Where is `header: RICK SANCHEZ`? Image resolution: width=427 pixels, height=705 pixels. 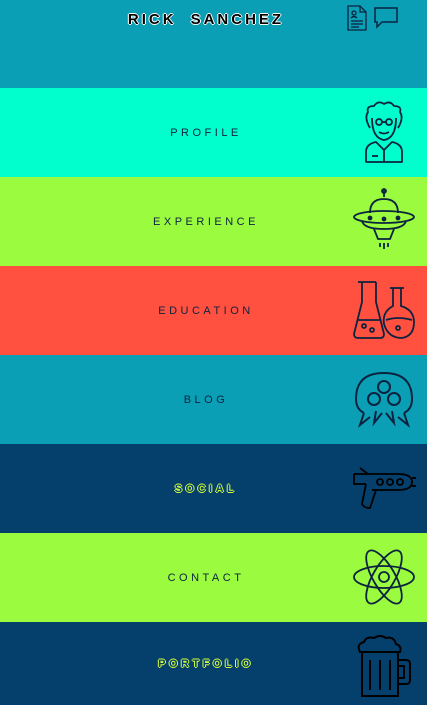
header: RICK SANCHEZ is located at coordinates (213, 44).